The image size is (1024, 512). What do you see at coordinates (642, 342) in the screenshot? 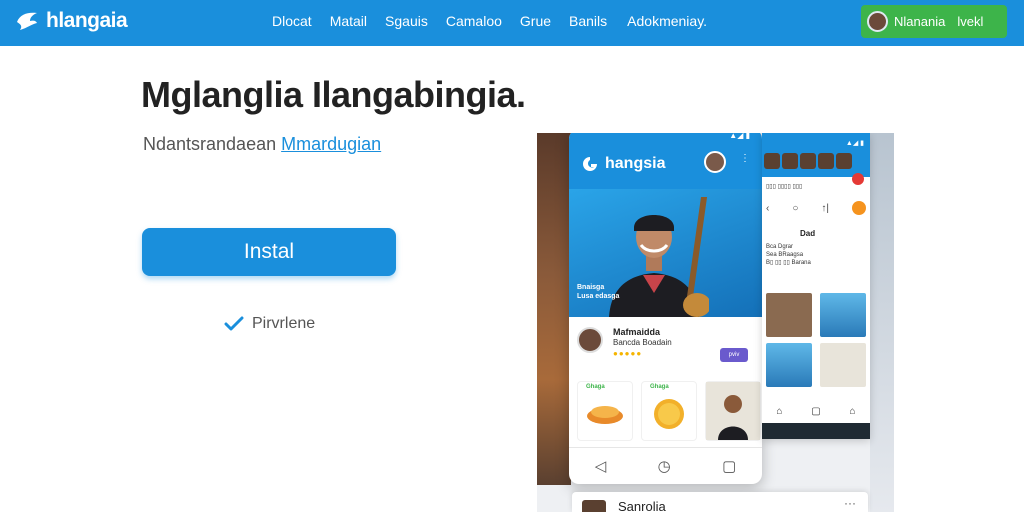
I see `profile-subtitle: Bancda Boadain` at bounding box center [642, 342].